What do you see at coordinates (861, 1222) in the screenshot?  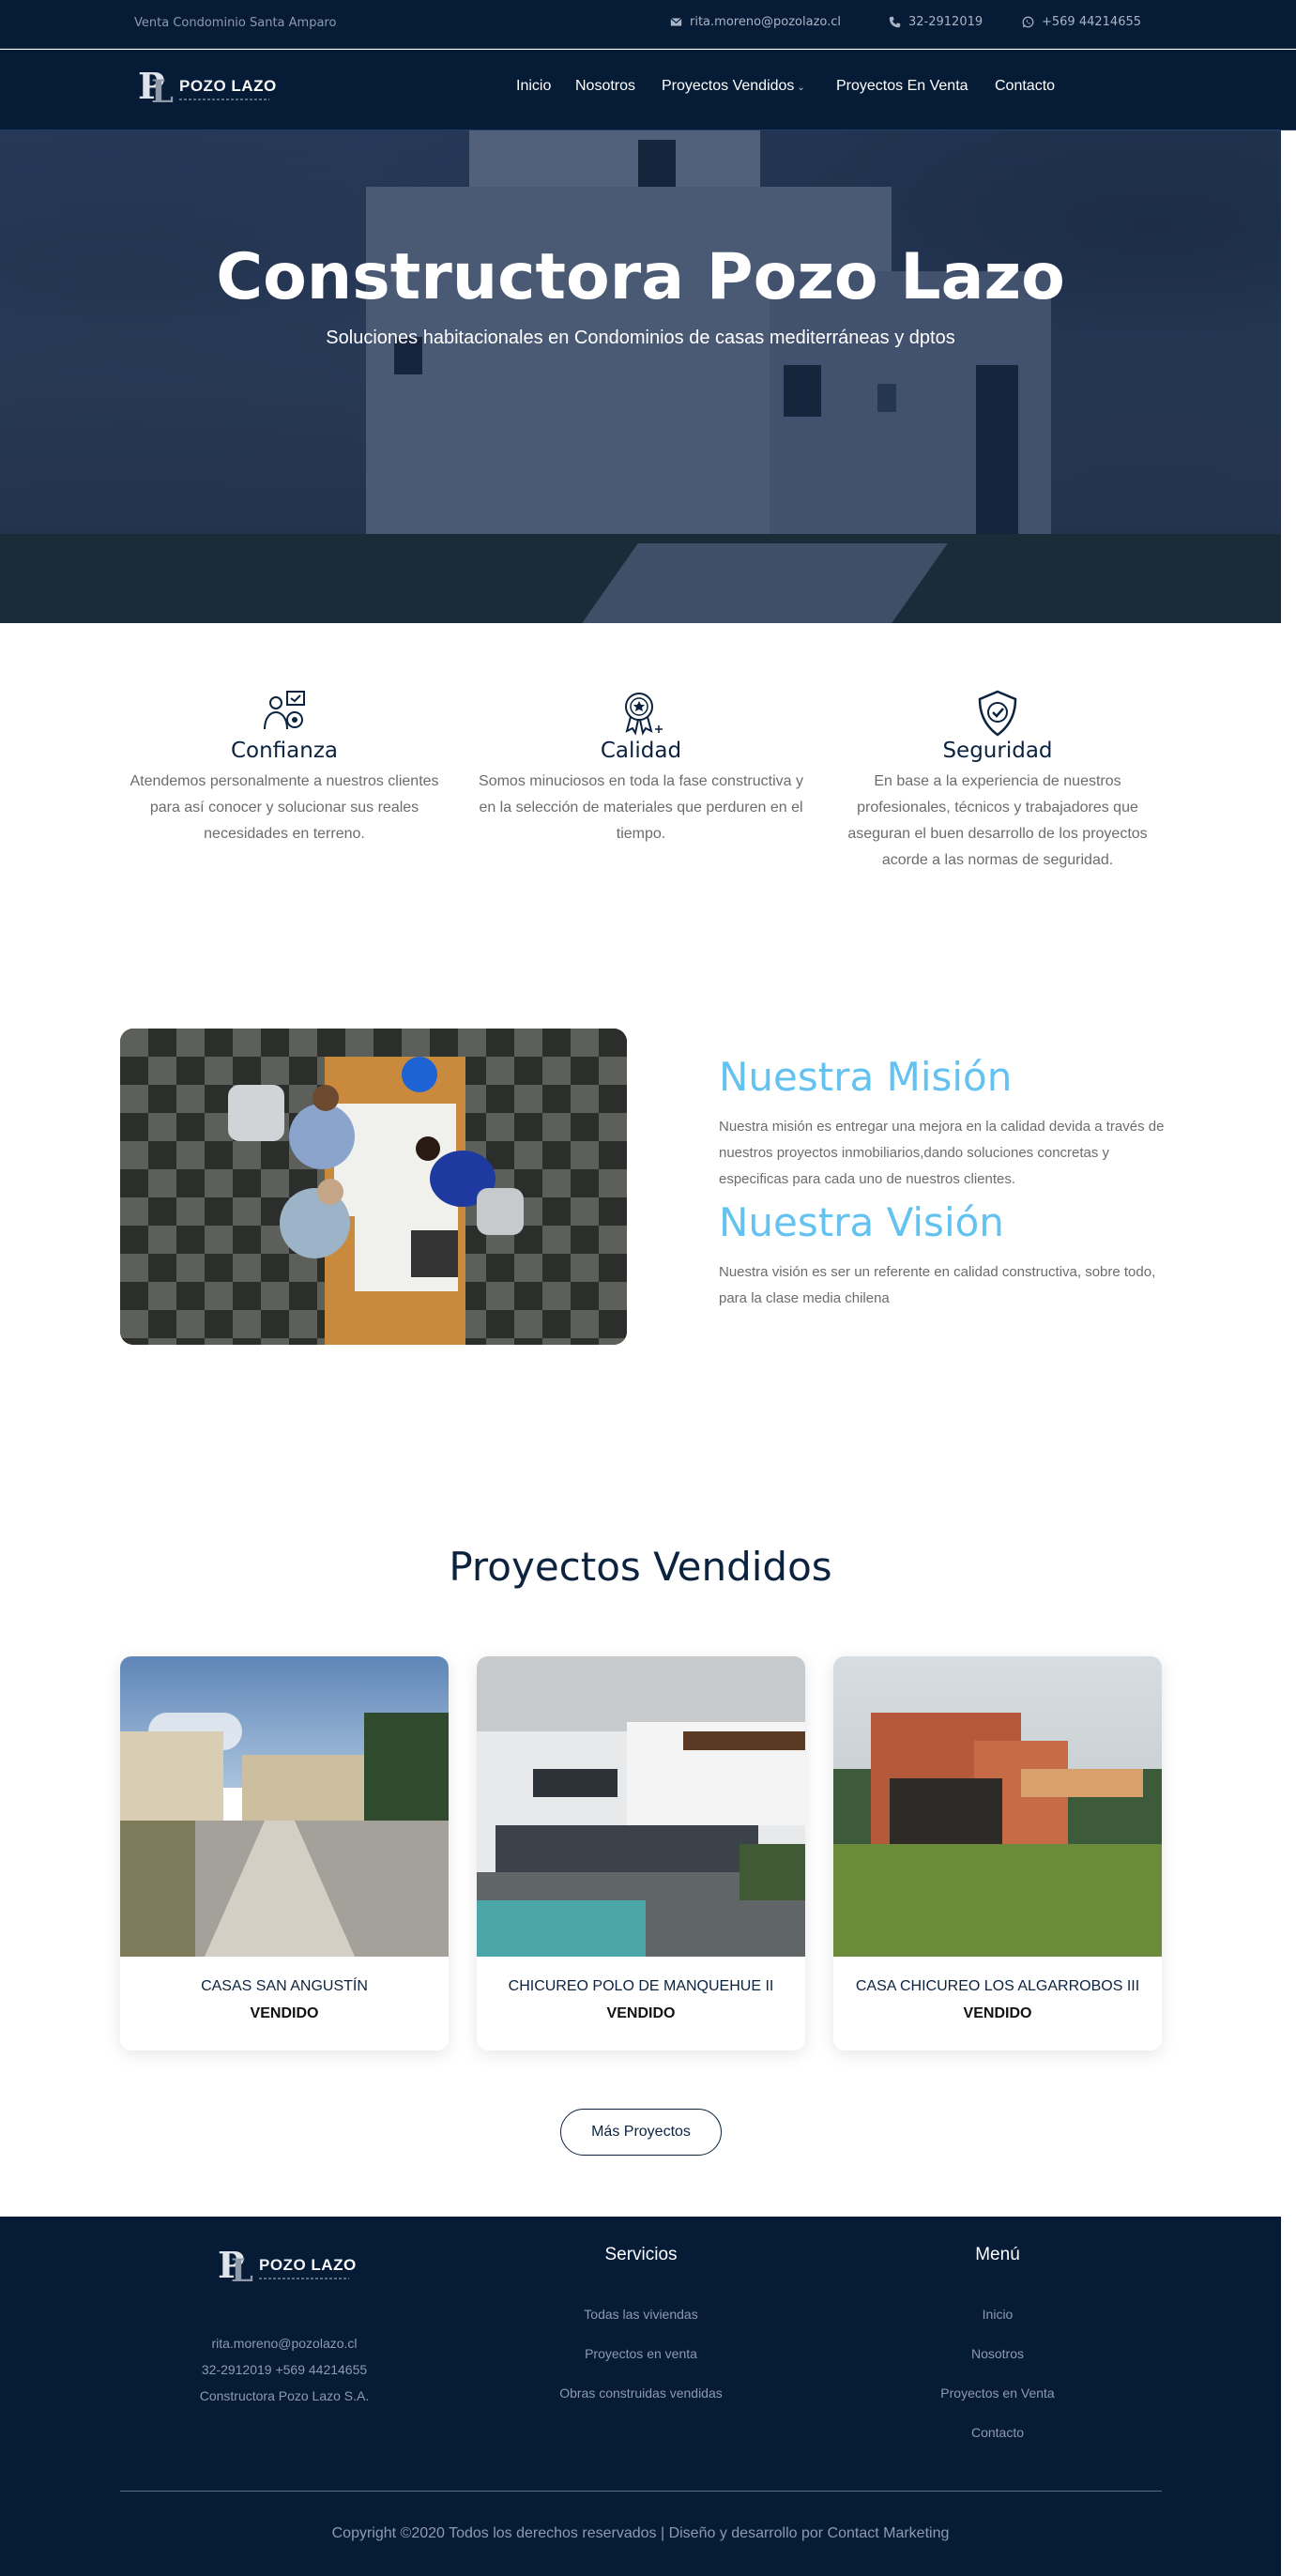 I see `vision-title: Nuestra Visión` at bounding box center [861, 1222].